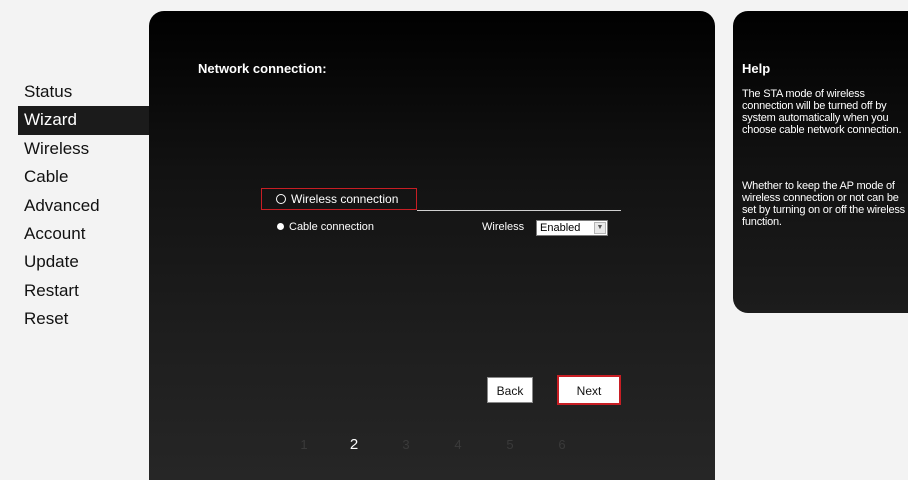  Describe the element at coordinates (92, 319) in the screenshot. I see `sidebar-item-reset: Reset` at that location.